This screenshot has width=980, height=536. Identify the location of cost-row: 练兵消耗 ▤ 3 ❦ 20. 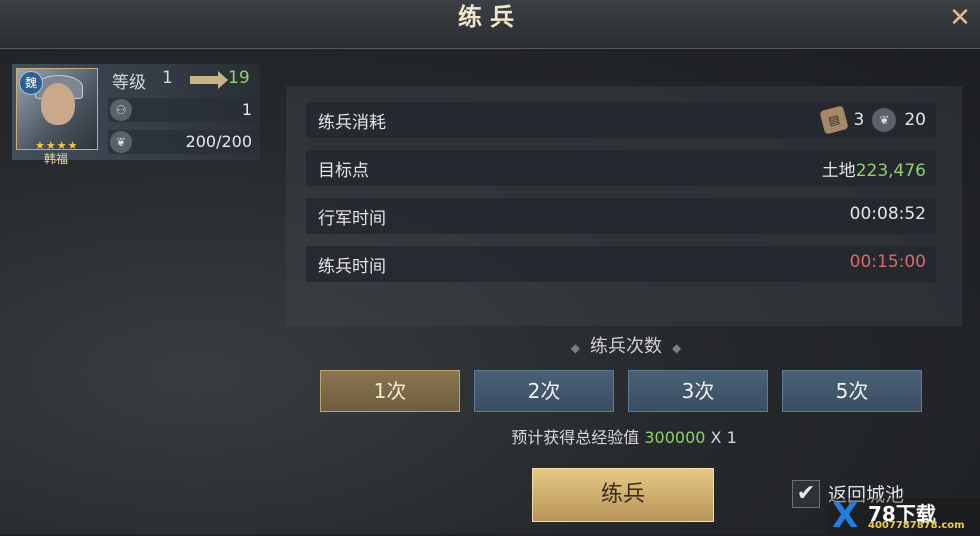
(621, 120).